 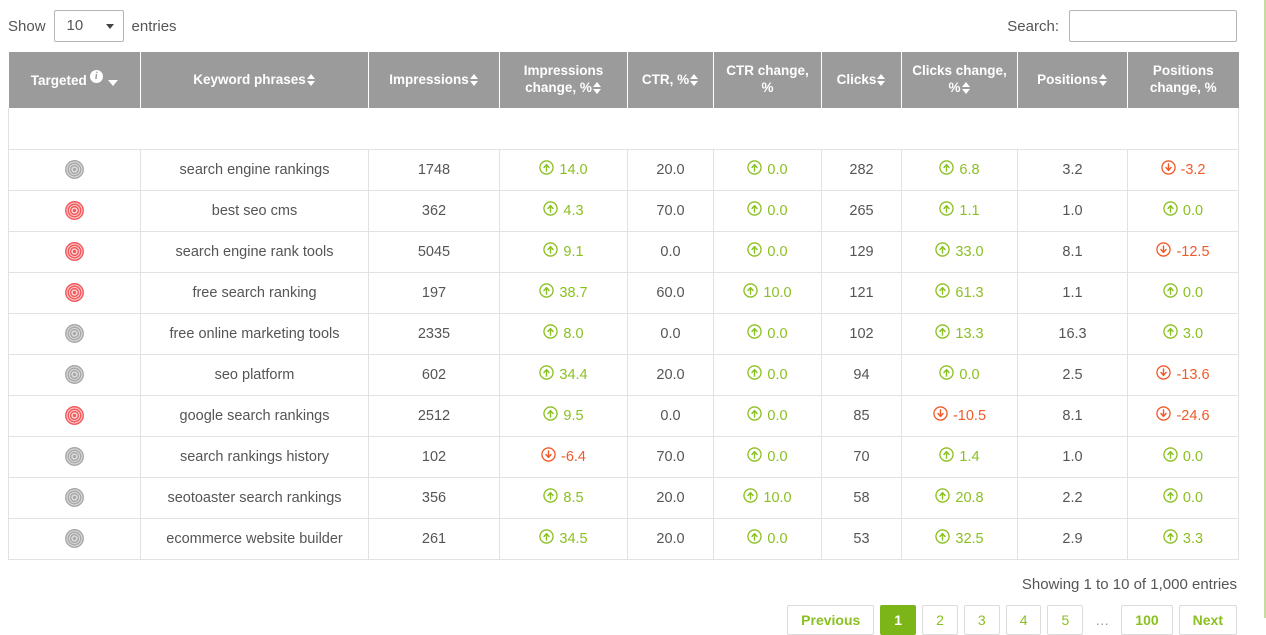 What do you see at coordinates (767, 80) in the screenshot?
I see `column-header-ctr_change: CTR change, %` at bounding box center [767, 80].